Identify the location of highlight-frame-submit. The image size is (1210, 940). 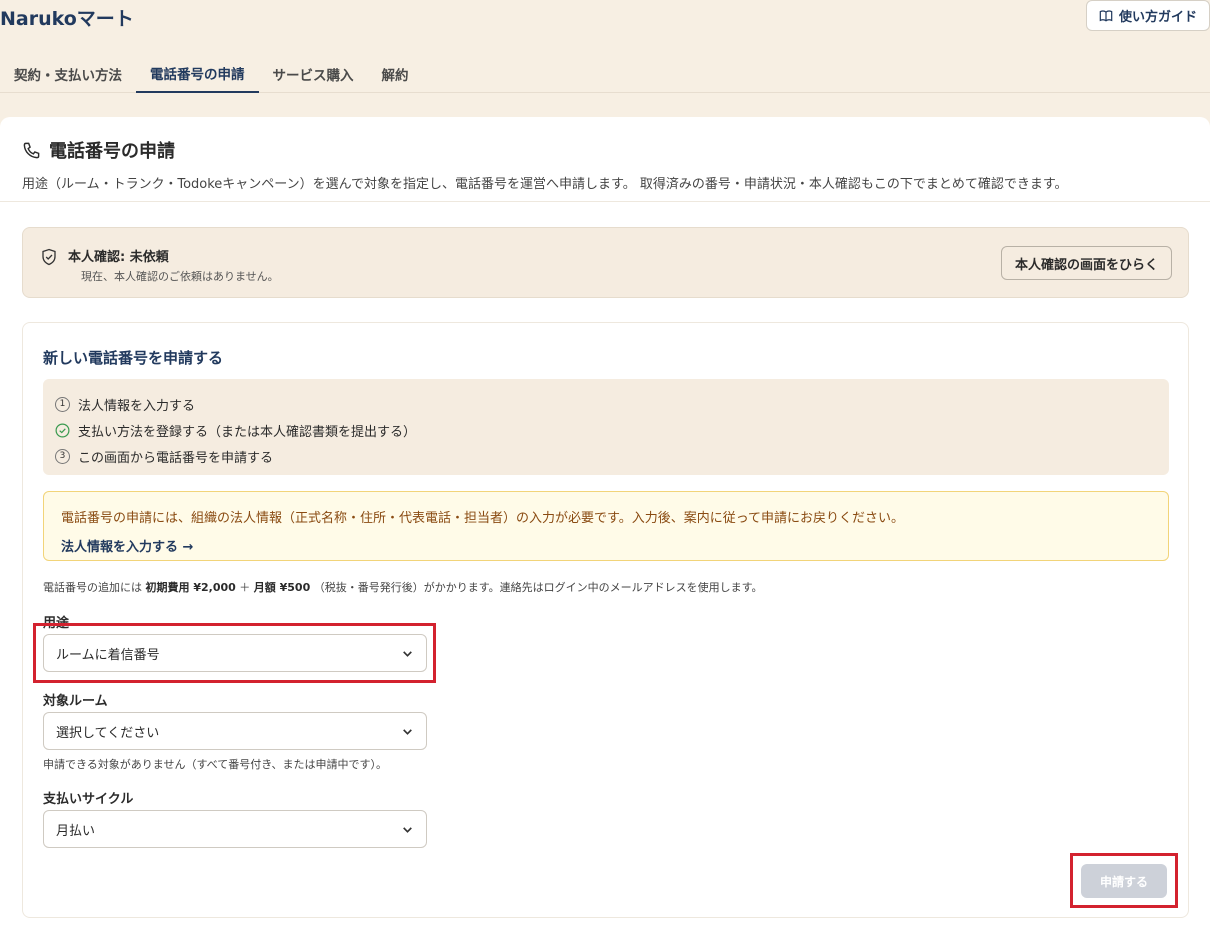
(1124, 880).